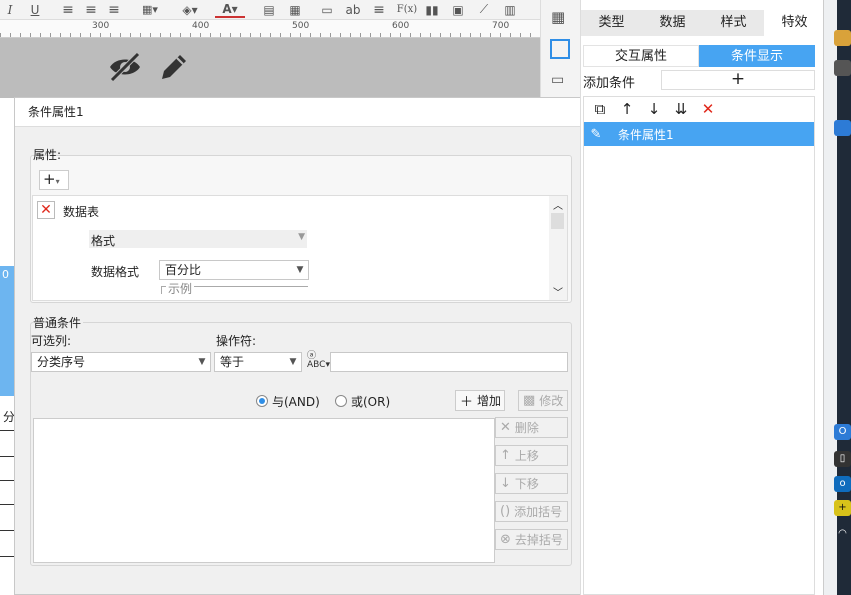 This screenshot has height=595, width=851. What do you see at coordinates (510, 9) in the screenshot?
I see `file-icon: ▥` at bounding box center [510, 9].